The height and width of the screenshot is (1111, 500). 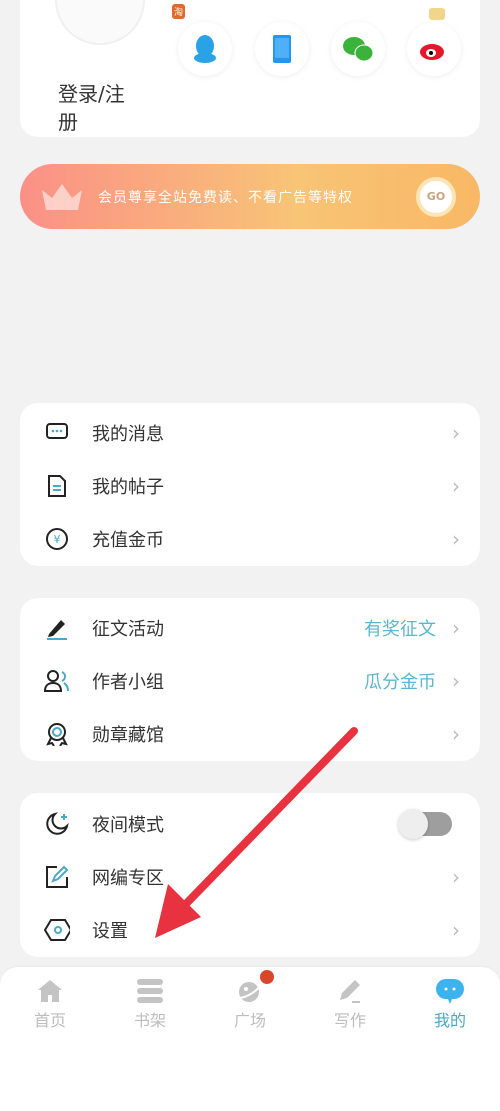 What do you see at coordinates (57, 433) in the screenshot?
I see `message-icon` at bounding box center [57, 433].